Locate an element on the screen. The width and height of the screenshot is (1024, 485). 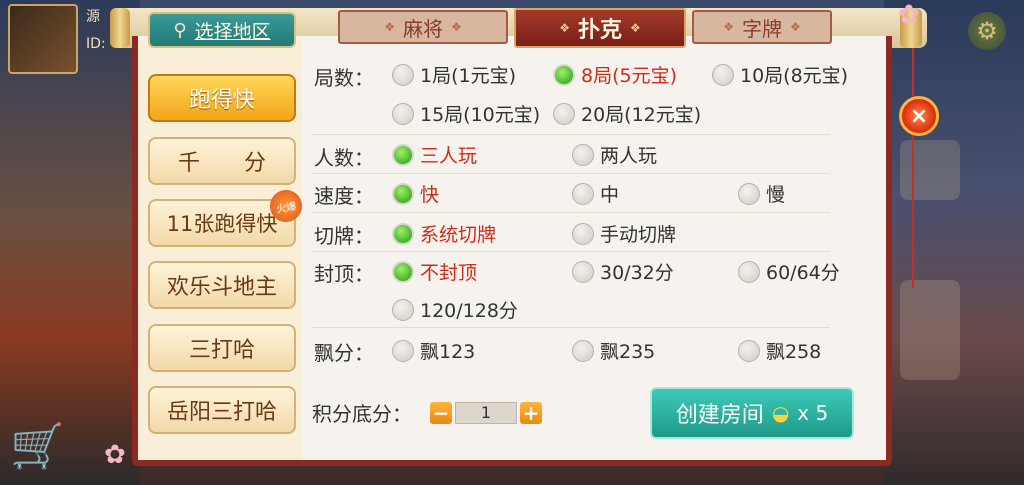
cap-option-30-32: 30/32分 is located at coordinates (623, 271).